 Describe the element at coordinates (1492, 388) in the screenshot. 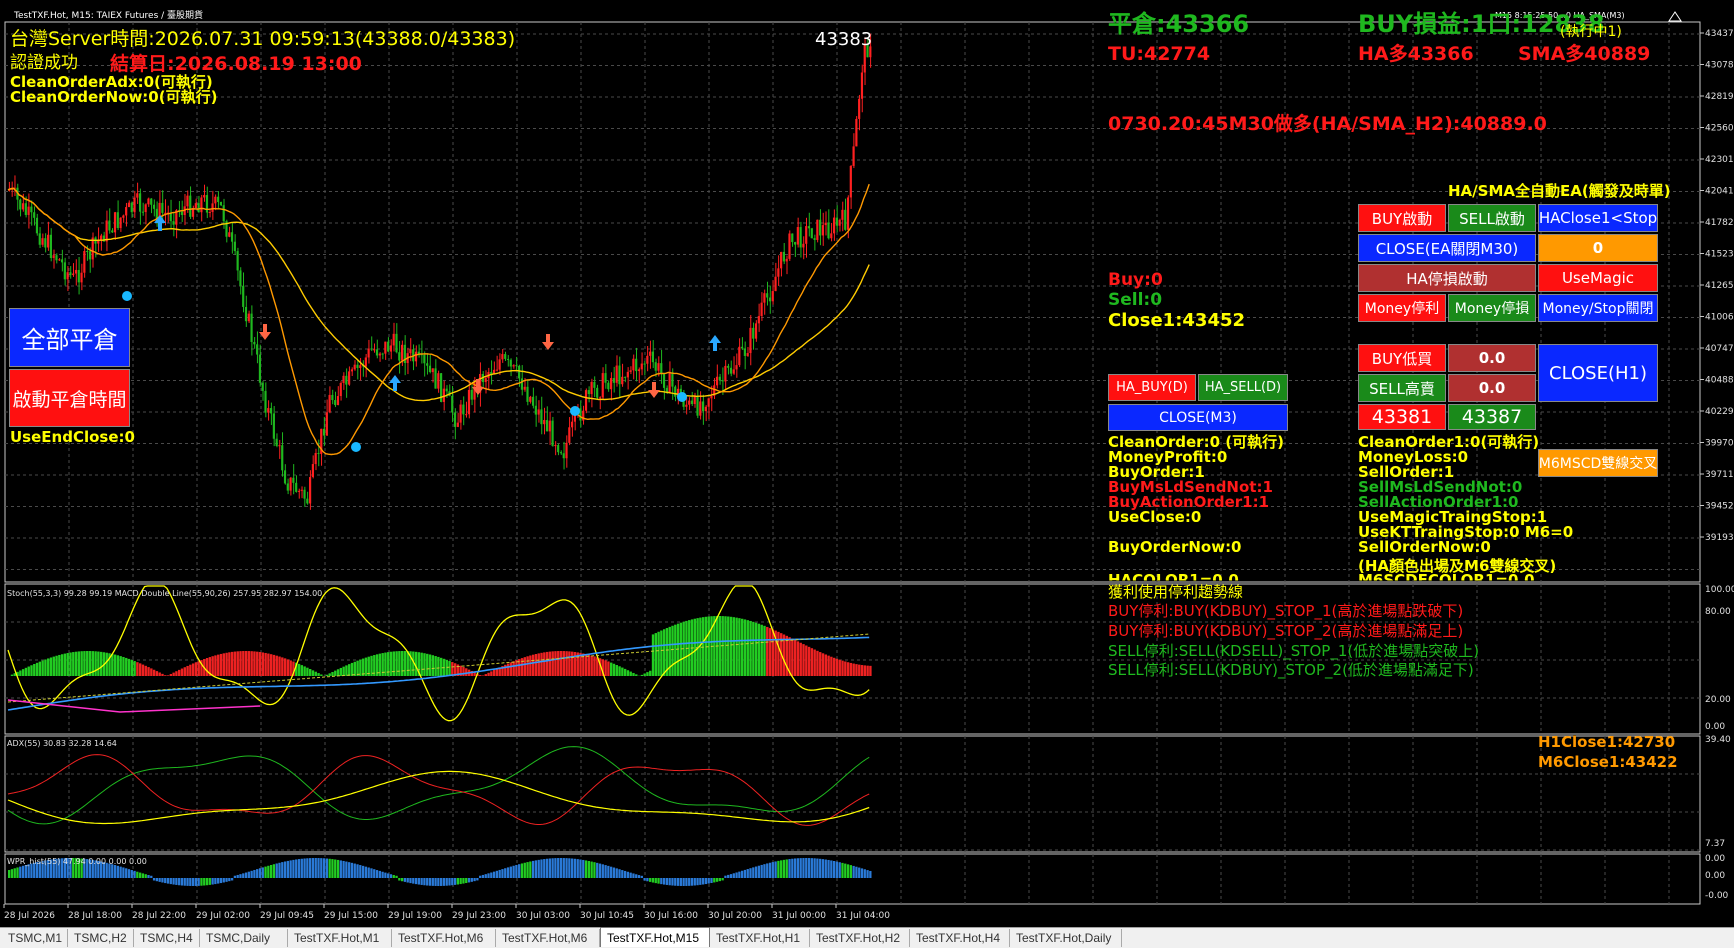

I see `sell-high-input: 0.0` at that location.